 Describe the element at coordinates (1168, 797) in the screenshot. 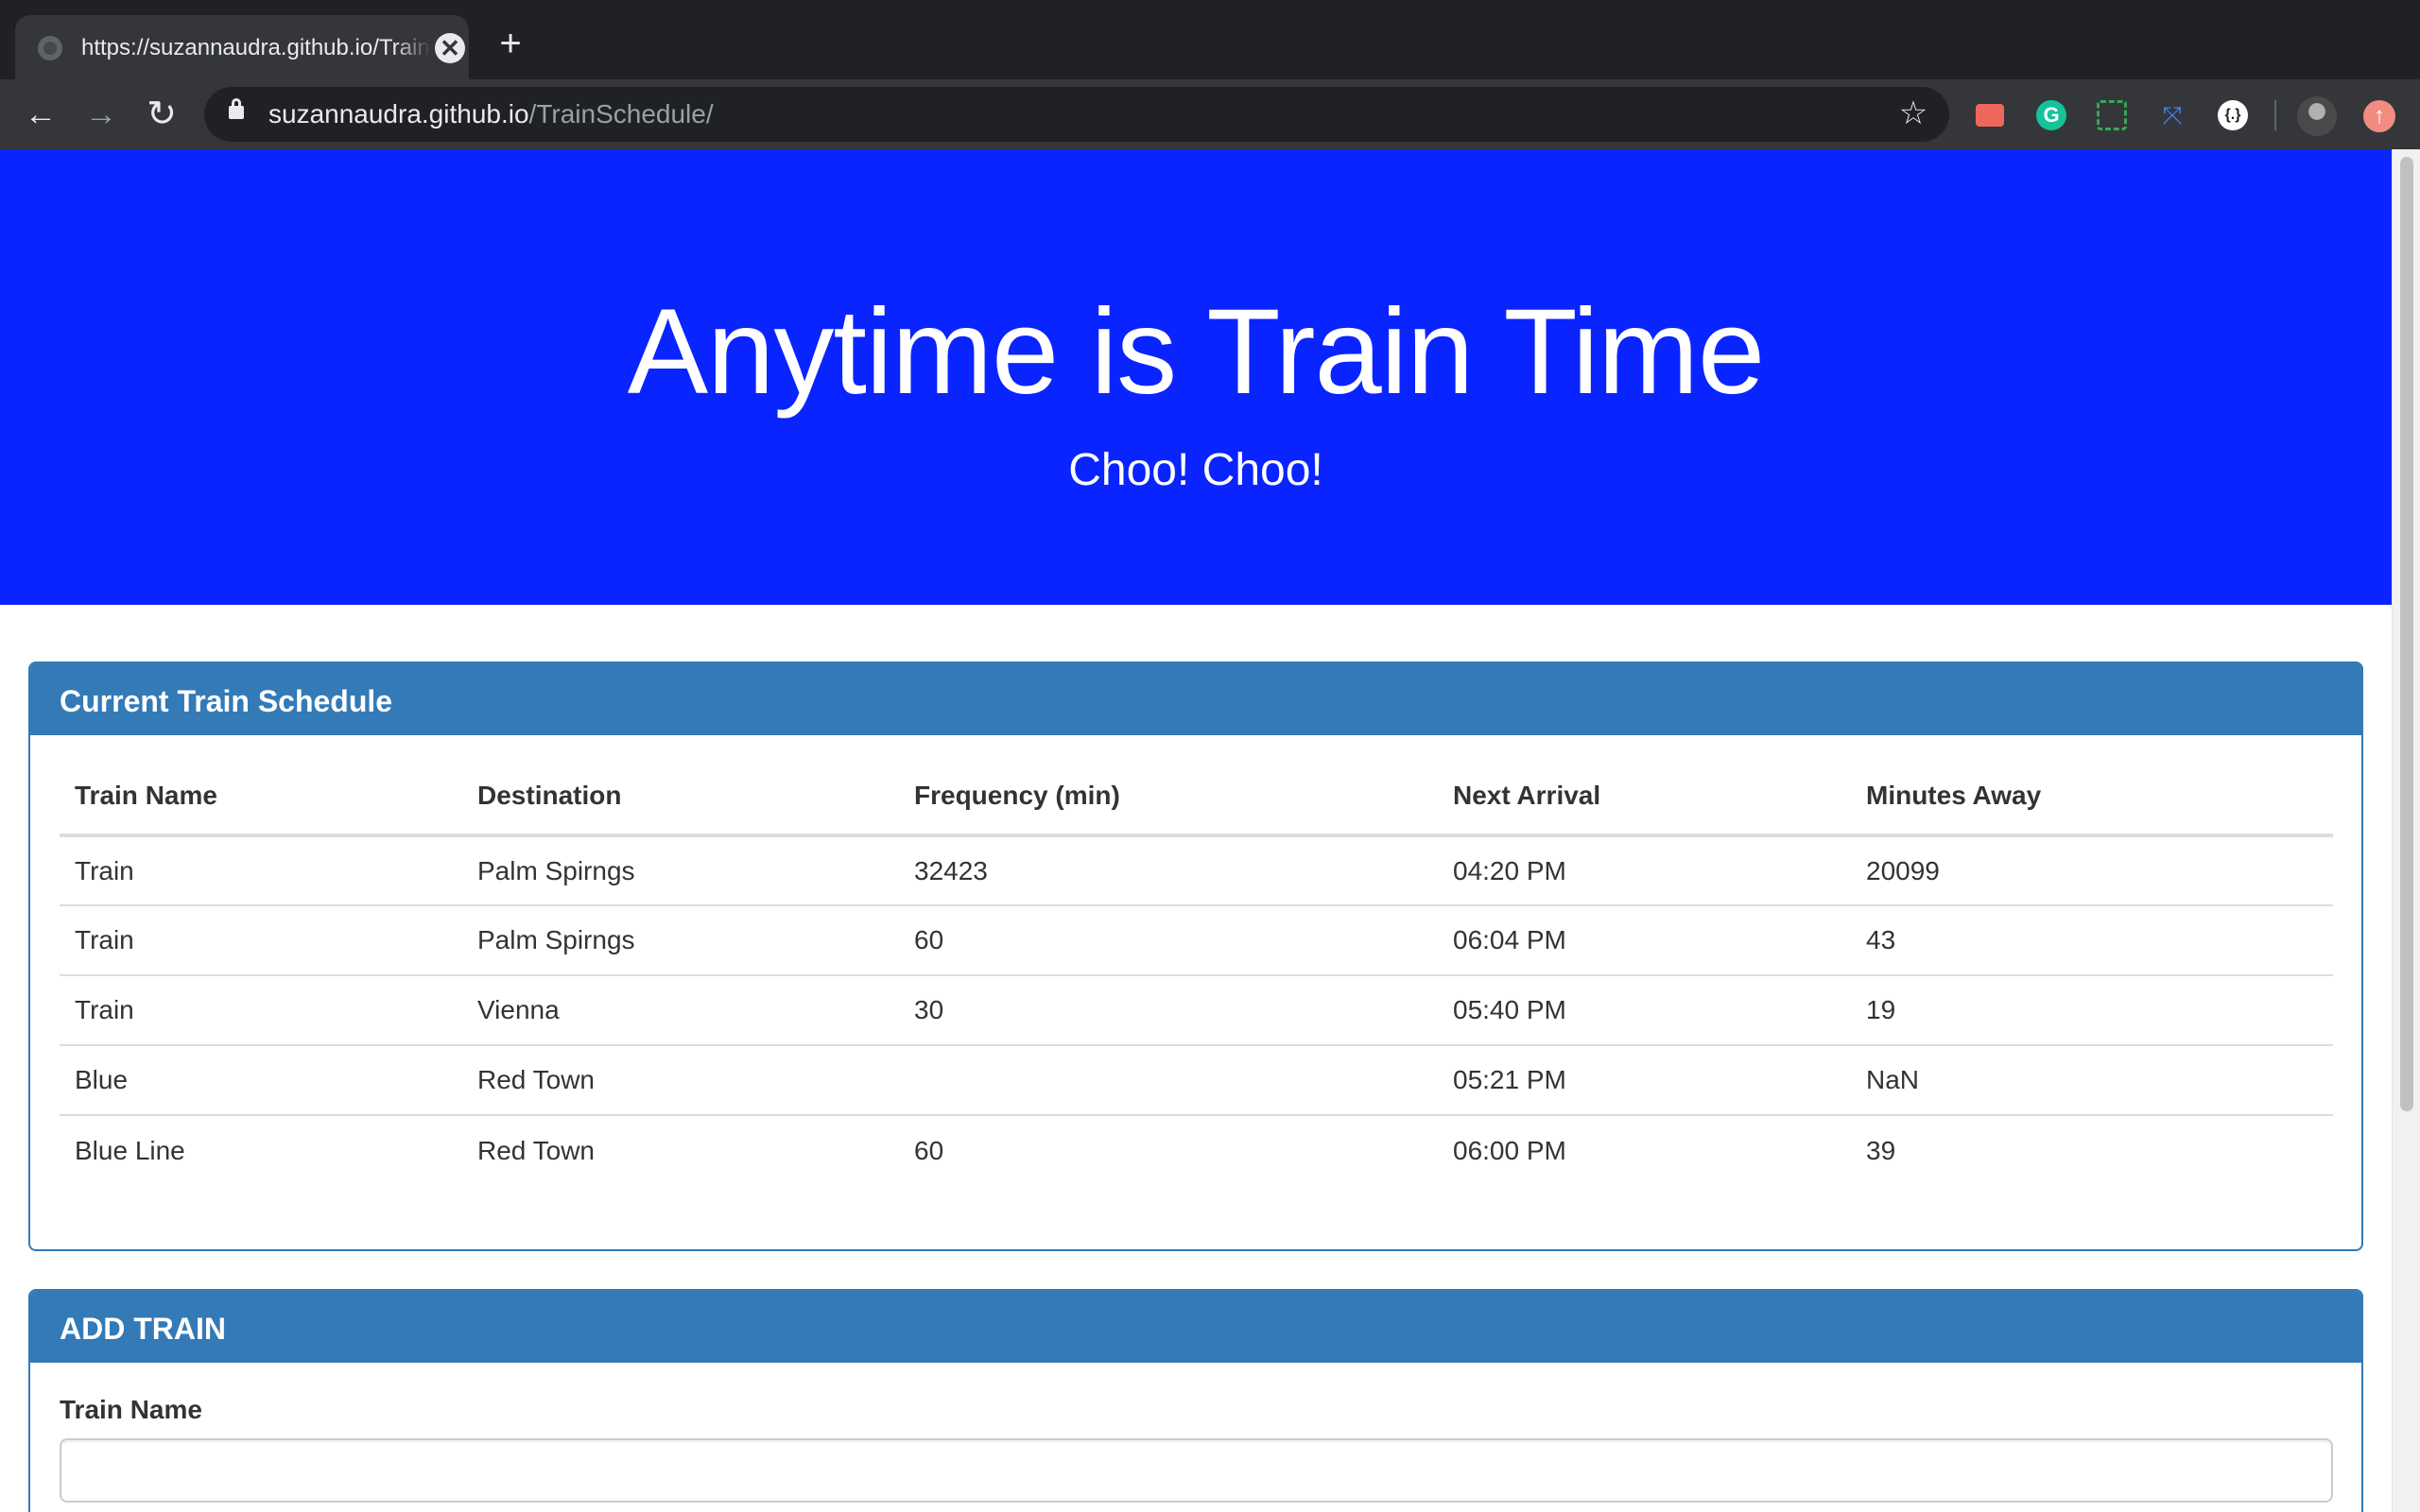

I see `column-header: Frequency (min)` at that location.